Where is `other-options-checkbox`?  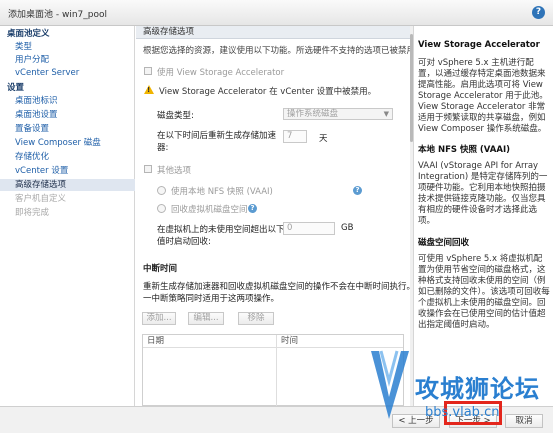
other-options-checkbox is located at coordinates (148, 169).